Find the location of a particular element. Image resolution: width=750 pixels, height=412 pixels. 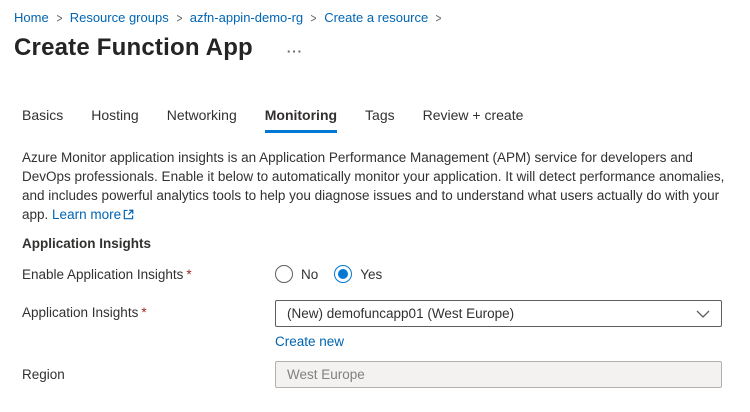

tab-review-create: Review + create is located at coordinates (473, 120).